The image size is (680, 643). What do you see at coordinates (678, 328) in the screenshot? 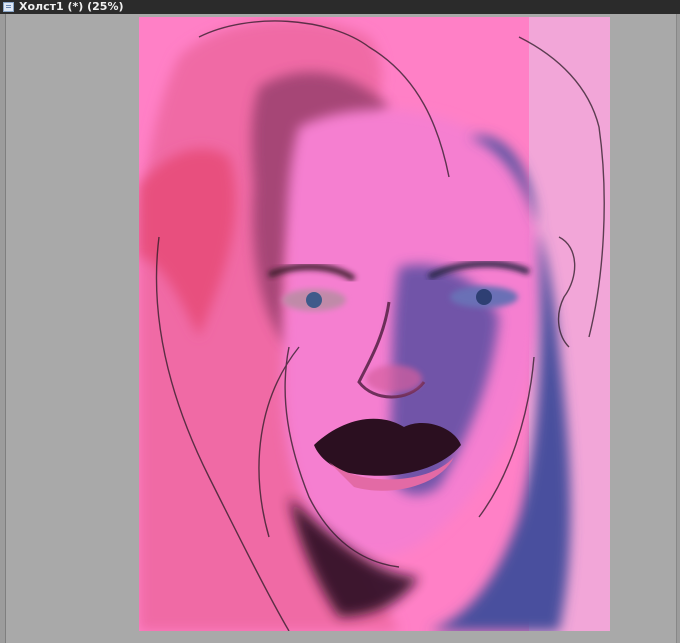
I see `workspace-right-edge` at bounding box center [678, 328].